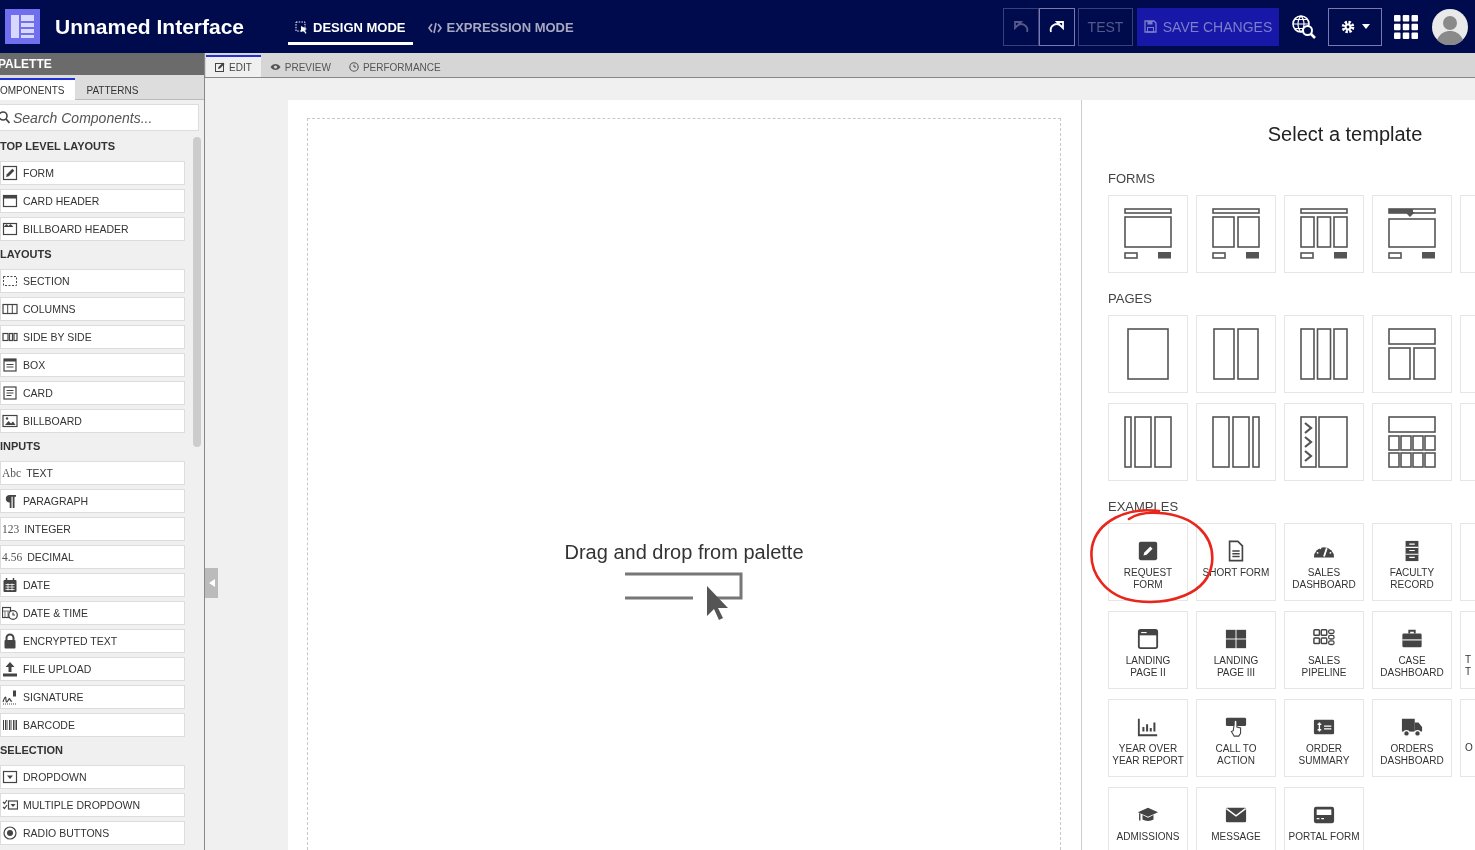  I want to click on example-template: CASE DASHBOARD, so click(1412, 650).